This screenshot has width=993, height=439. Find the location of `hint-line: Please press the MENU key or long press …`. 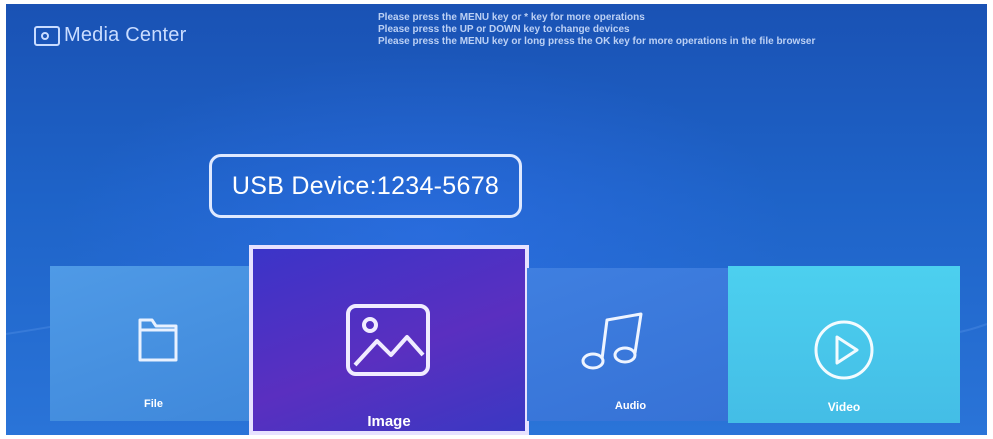

hint-line: Please press the MENU key or long press … is located at coordinates (597, 41).